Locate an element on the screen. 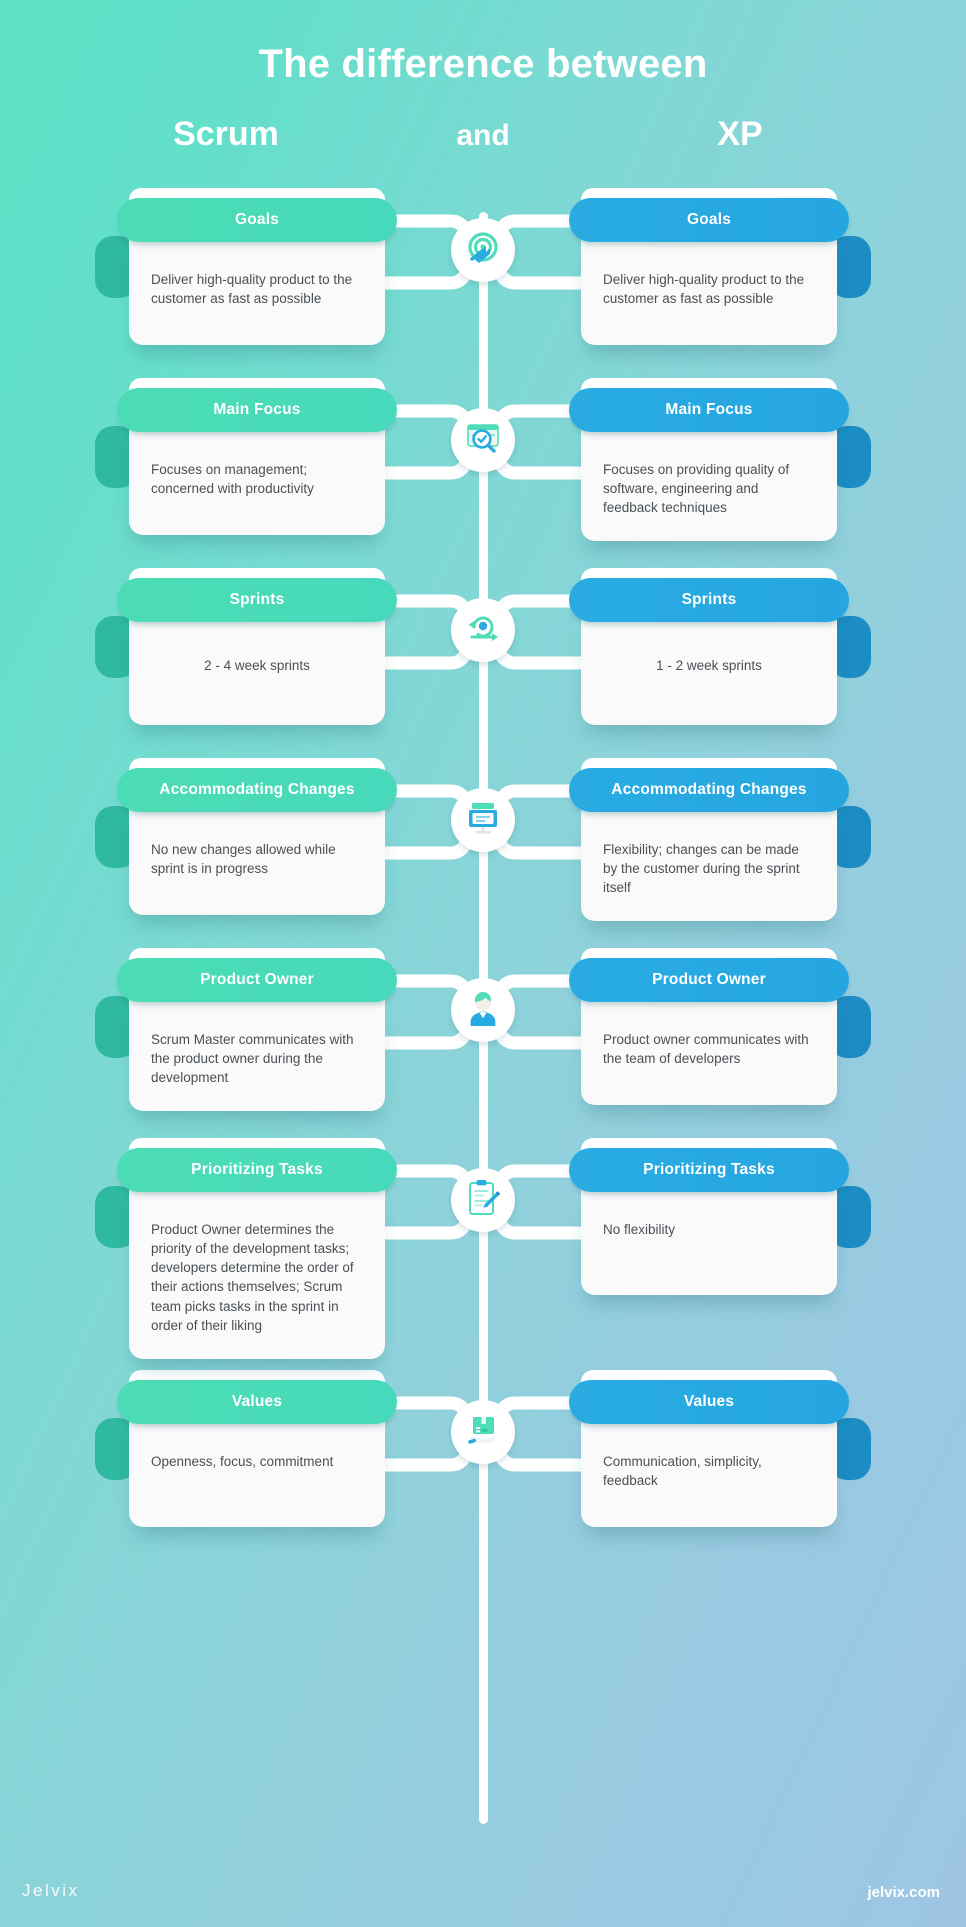 The height and width of the screenshot is (1927, 966). xp-card-title: Product Owner is located at coordinates (709, 979).